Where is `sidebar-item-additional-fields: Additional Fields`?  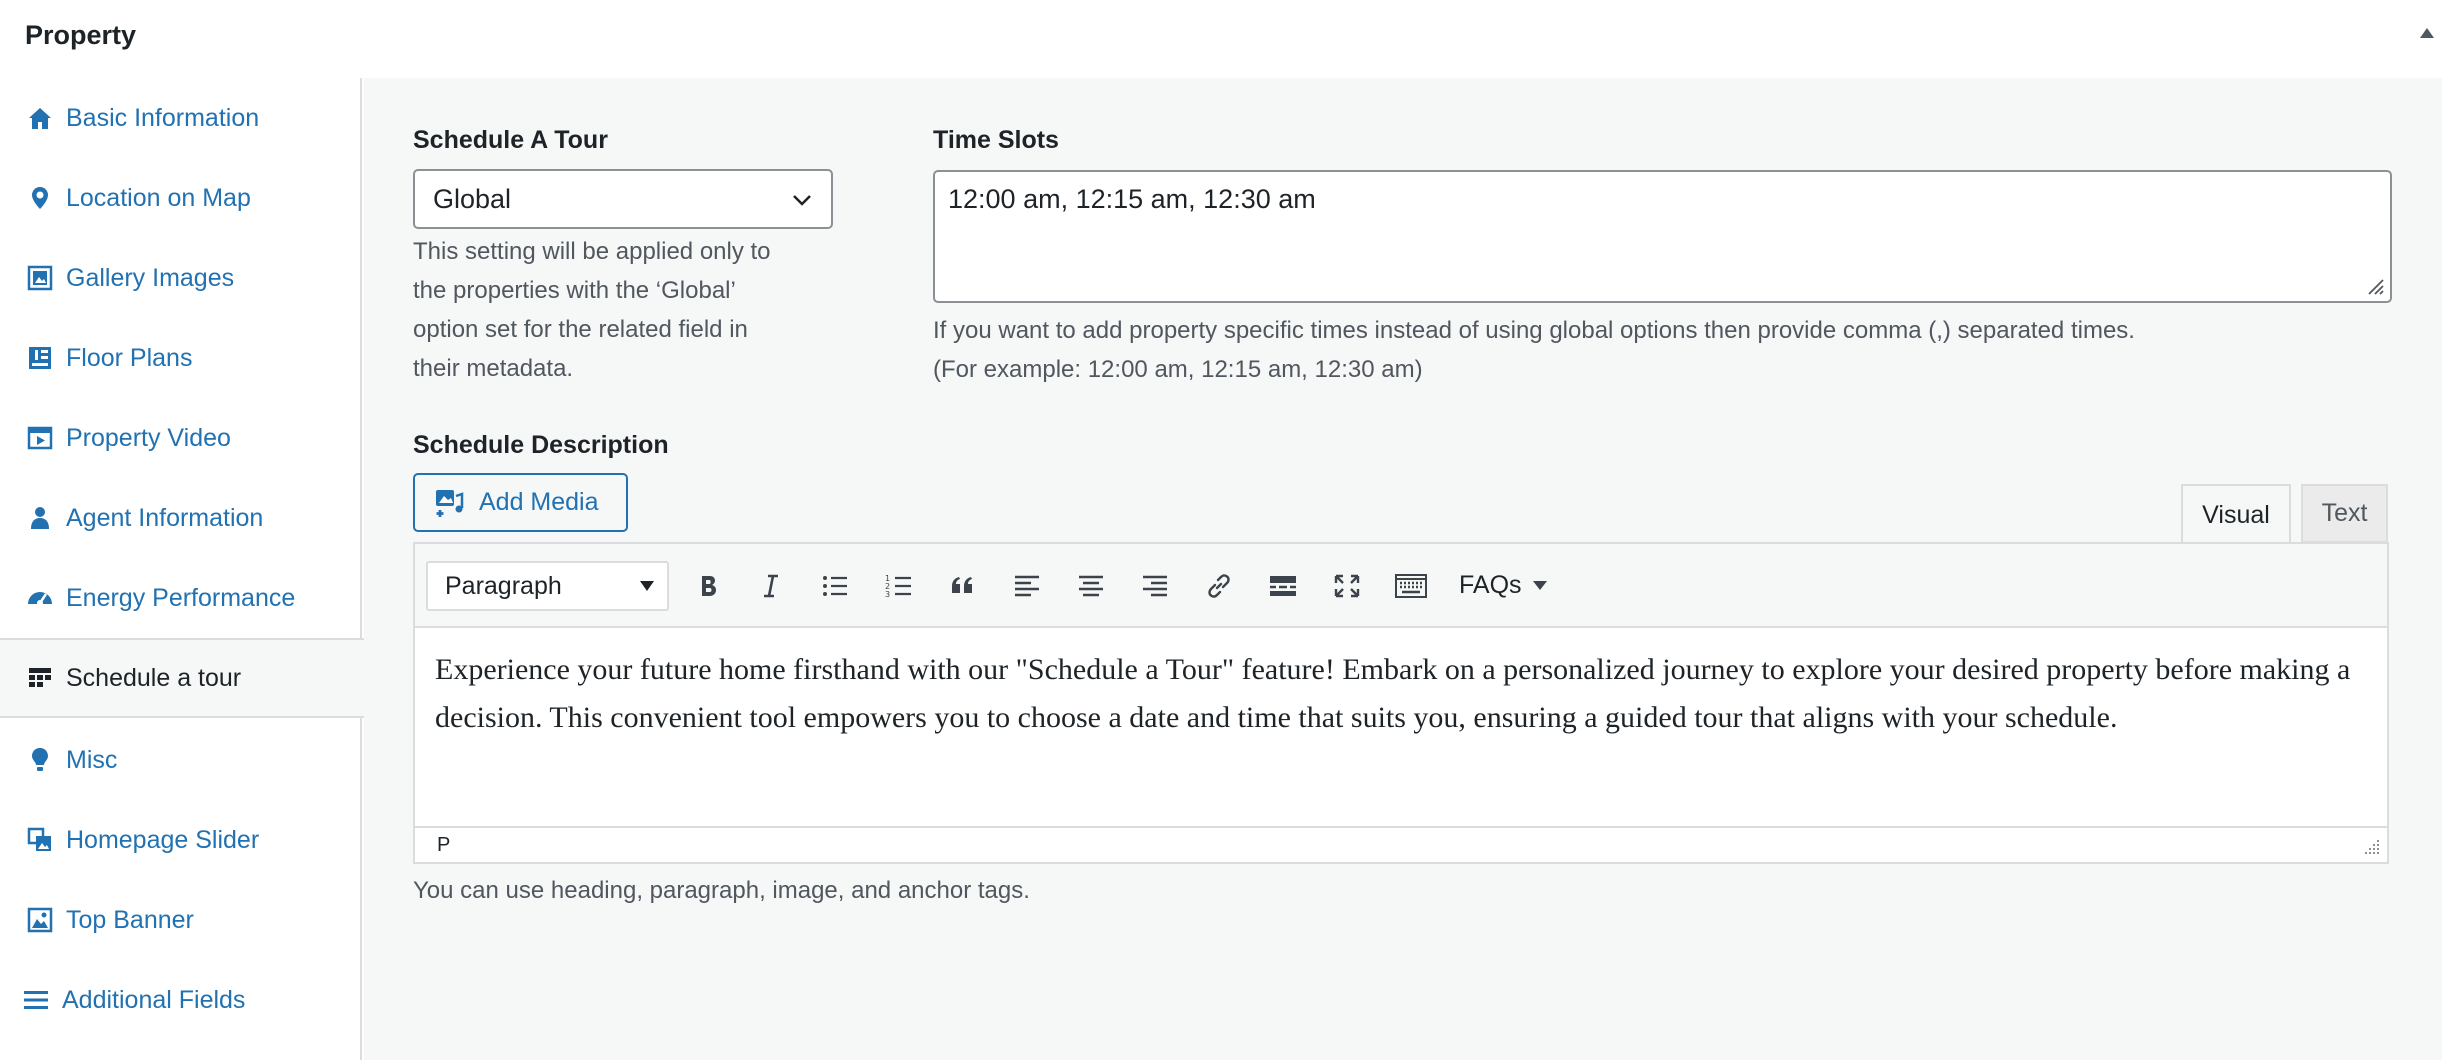
sidebar-item-additional-fields: Additional Fields is located at coordinates (181, 1000).